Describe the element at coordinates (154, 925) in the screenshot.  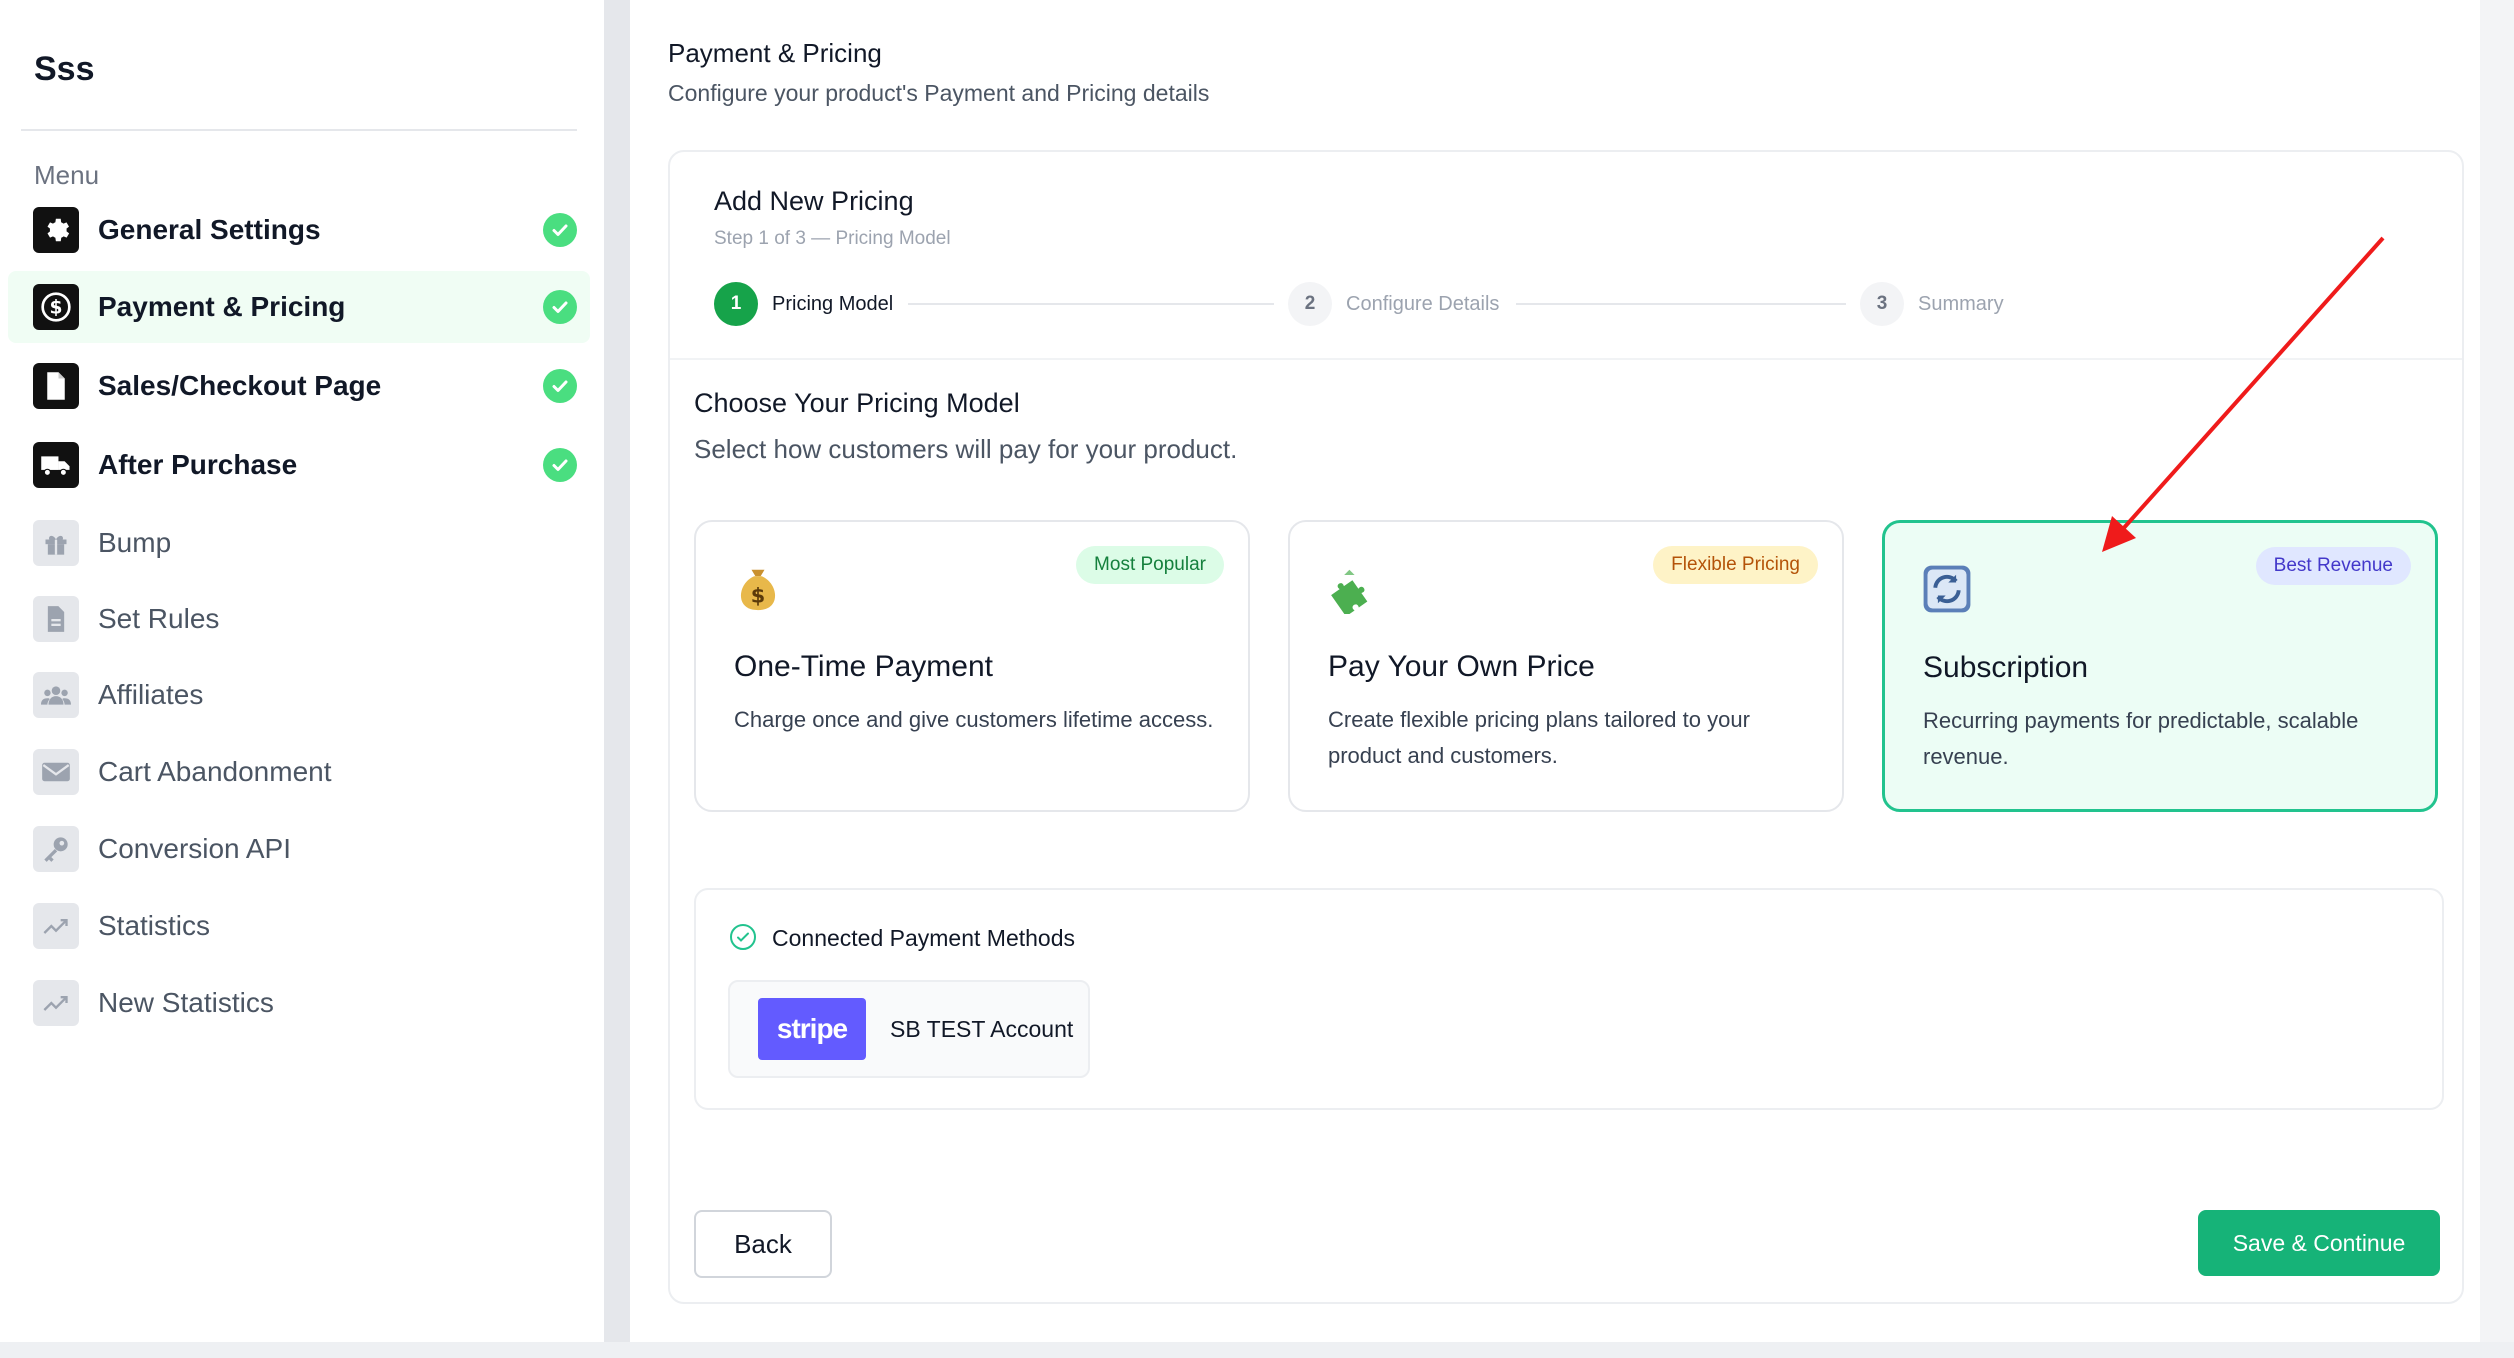
I see `sidebar-item-label: Statistics` at that location.